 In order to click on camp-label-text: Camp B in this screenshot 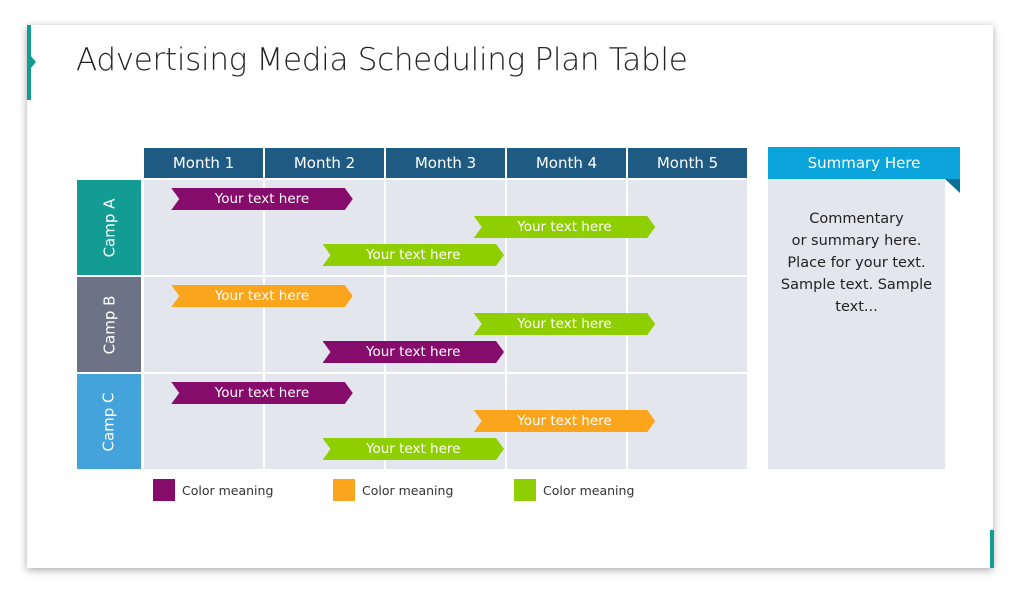, I will do `click(108, 324)`.